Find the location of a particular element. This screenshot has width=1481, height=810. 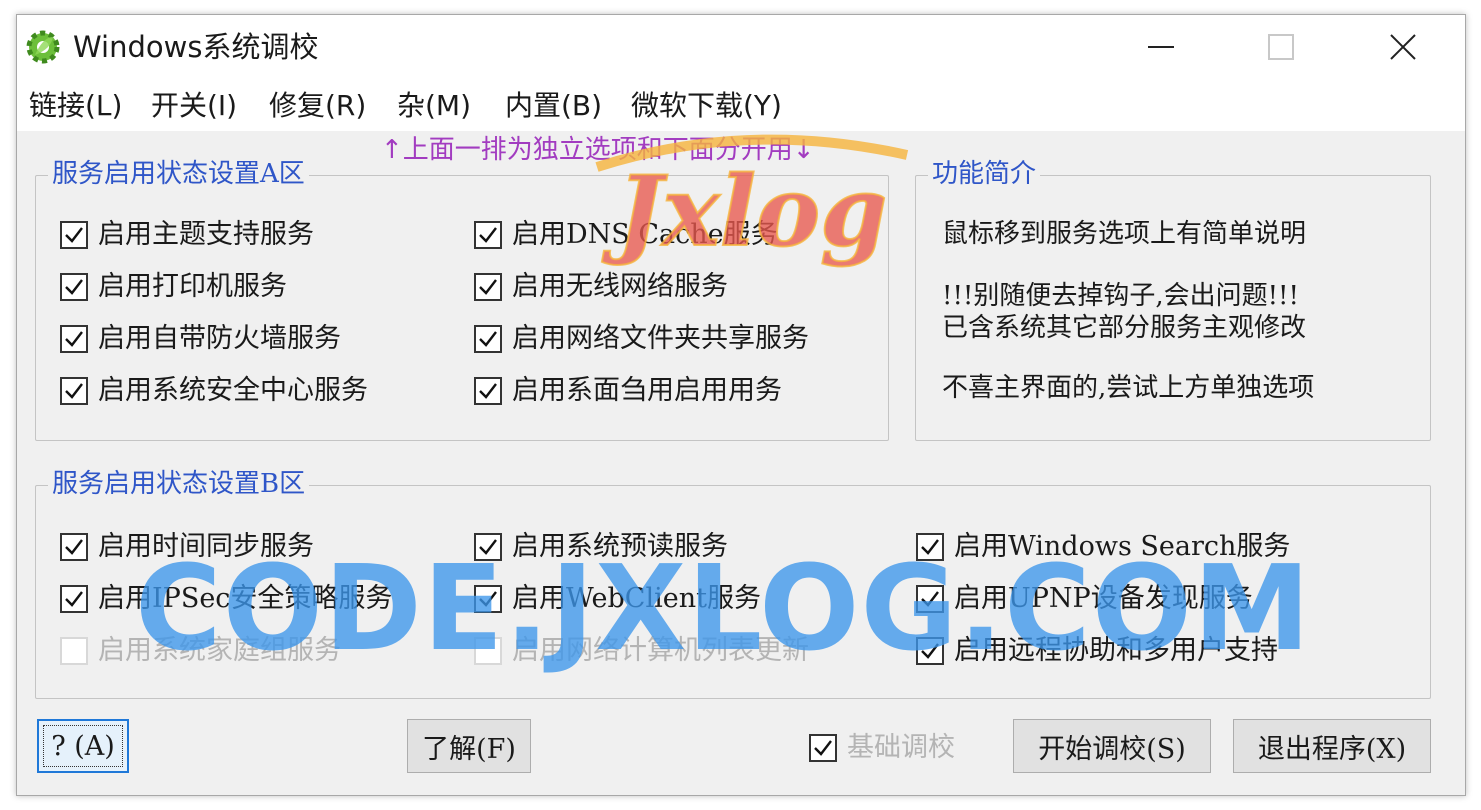

info-line: 不喜主界面的,尝试上方单独选项 is located at coordinates (1128, 388).